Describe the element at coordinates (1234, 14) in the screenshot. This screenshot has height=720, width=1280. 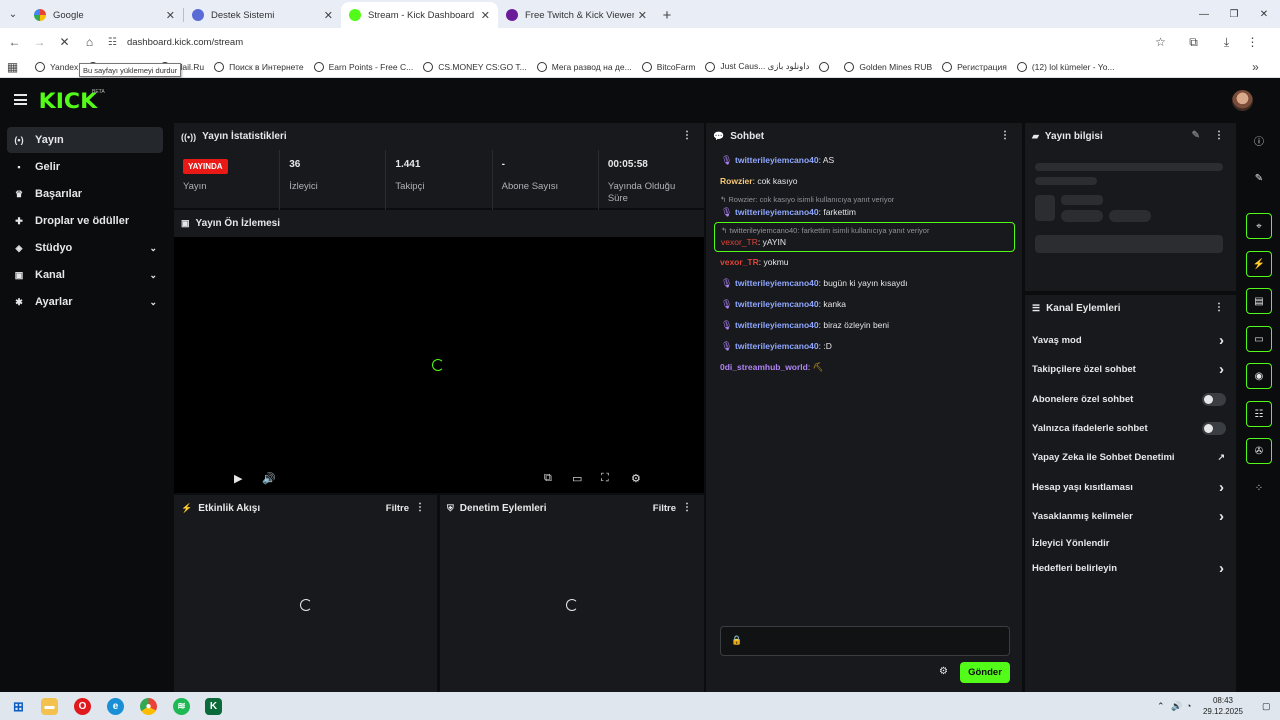
I see `restore-icon: ❐` at that location.